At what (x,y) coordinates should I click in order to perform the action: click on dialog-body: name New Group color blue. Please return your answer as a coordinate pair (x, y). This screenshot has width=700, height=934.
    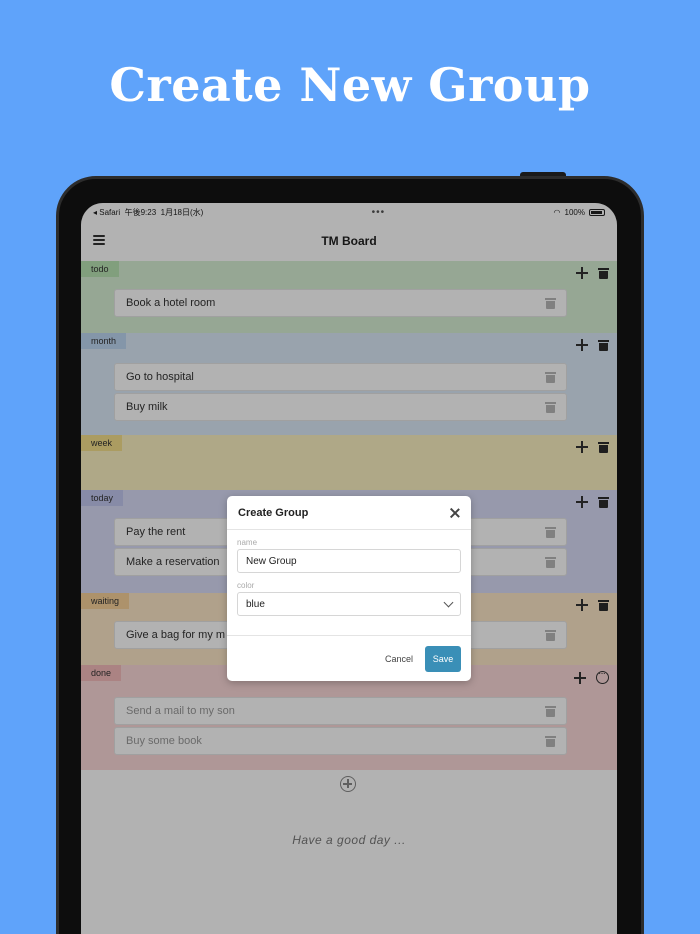
    Looking at the image, I should click on (349, 573).